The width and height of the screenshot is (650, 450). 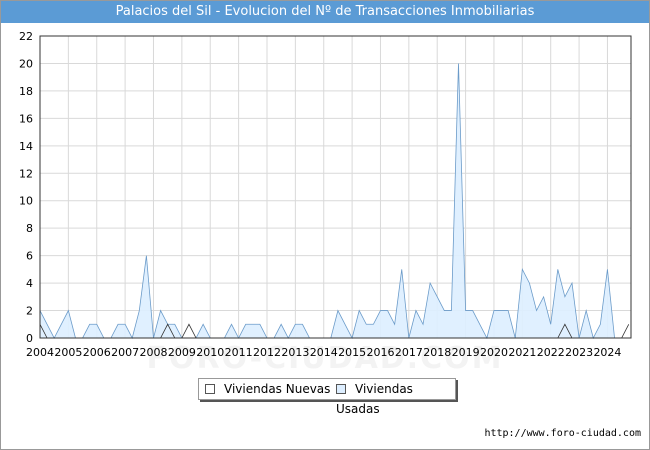 I want to click on y-tick-label: 22, so click(x=26, y=36).